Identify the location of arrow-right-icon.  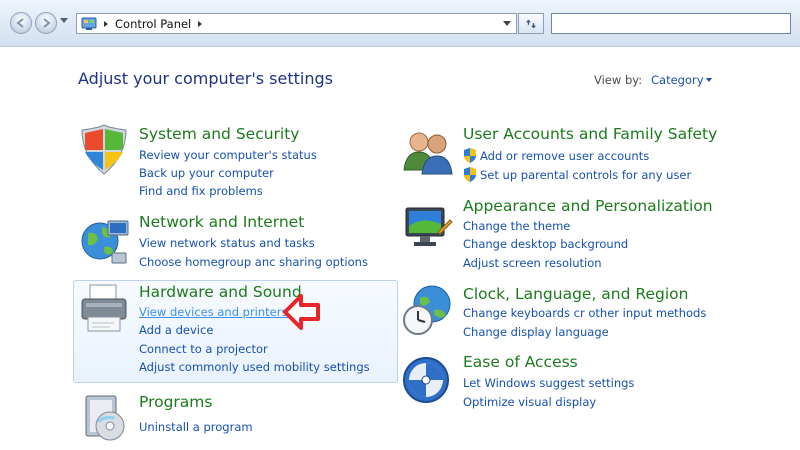
(47, 23).